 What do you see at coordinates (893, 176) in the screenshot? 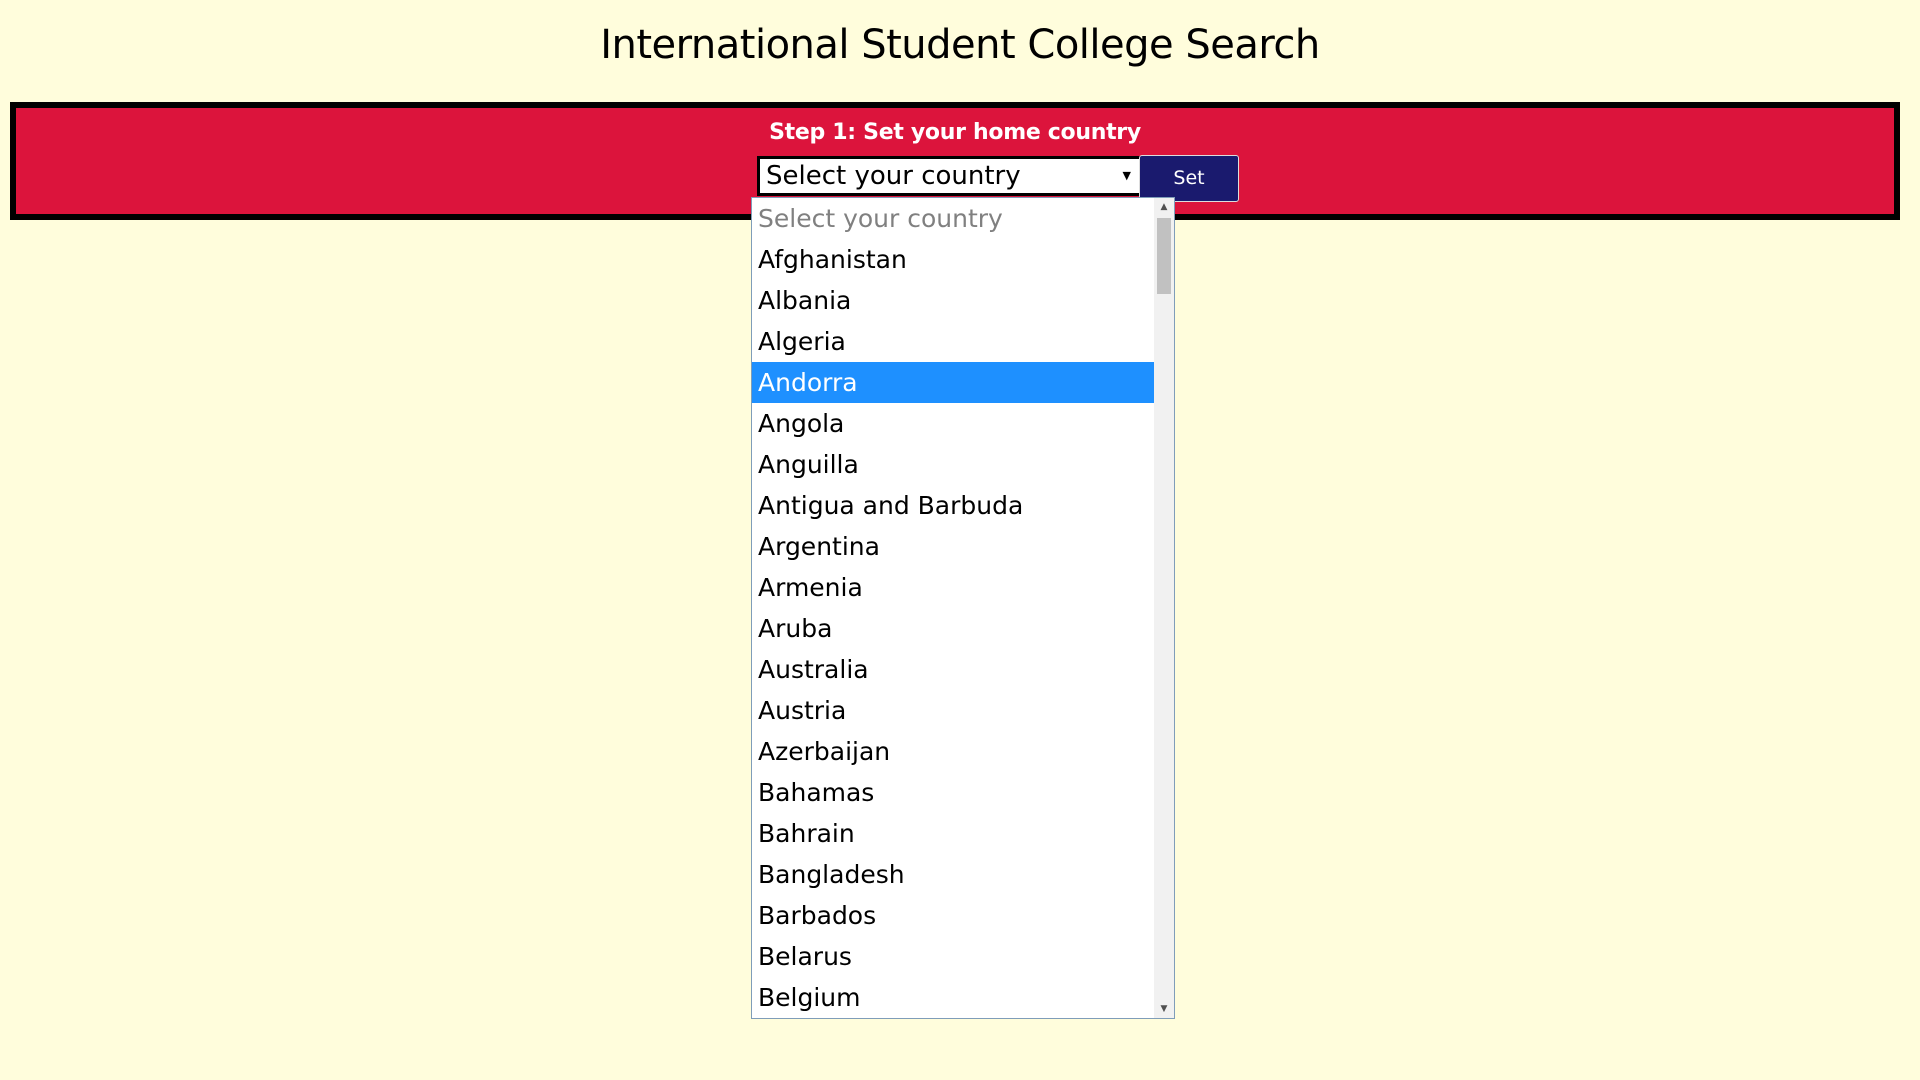
I see `country-select-value: Select your country` at bounding box center [893, 176].